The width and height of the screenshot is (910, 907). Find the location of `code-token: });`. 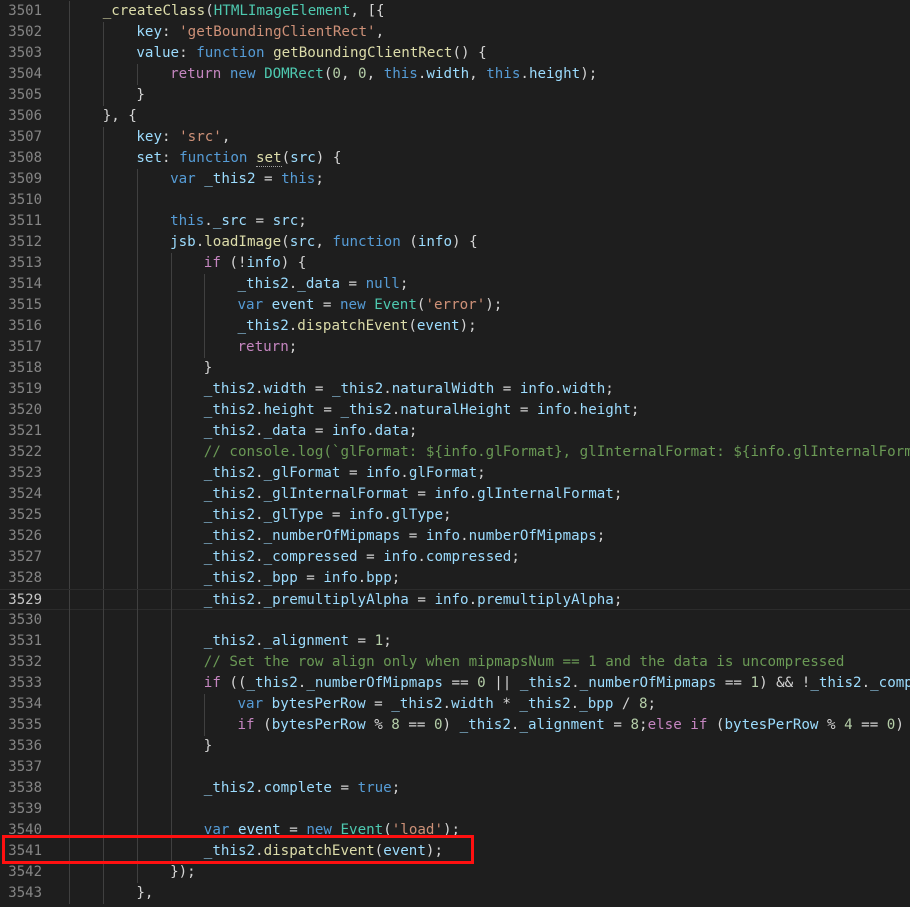

code-token: }); is located at coordinates (183, 872).